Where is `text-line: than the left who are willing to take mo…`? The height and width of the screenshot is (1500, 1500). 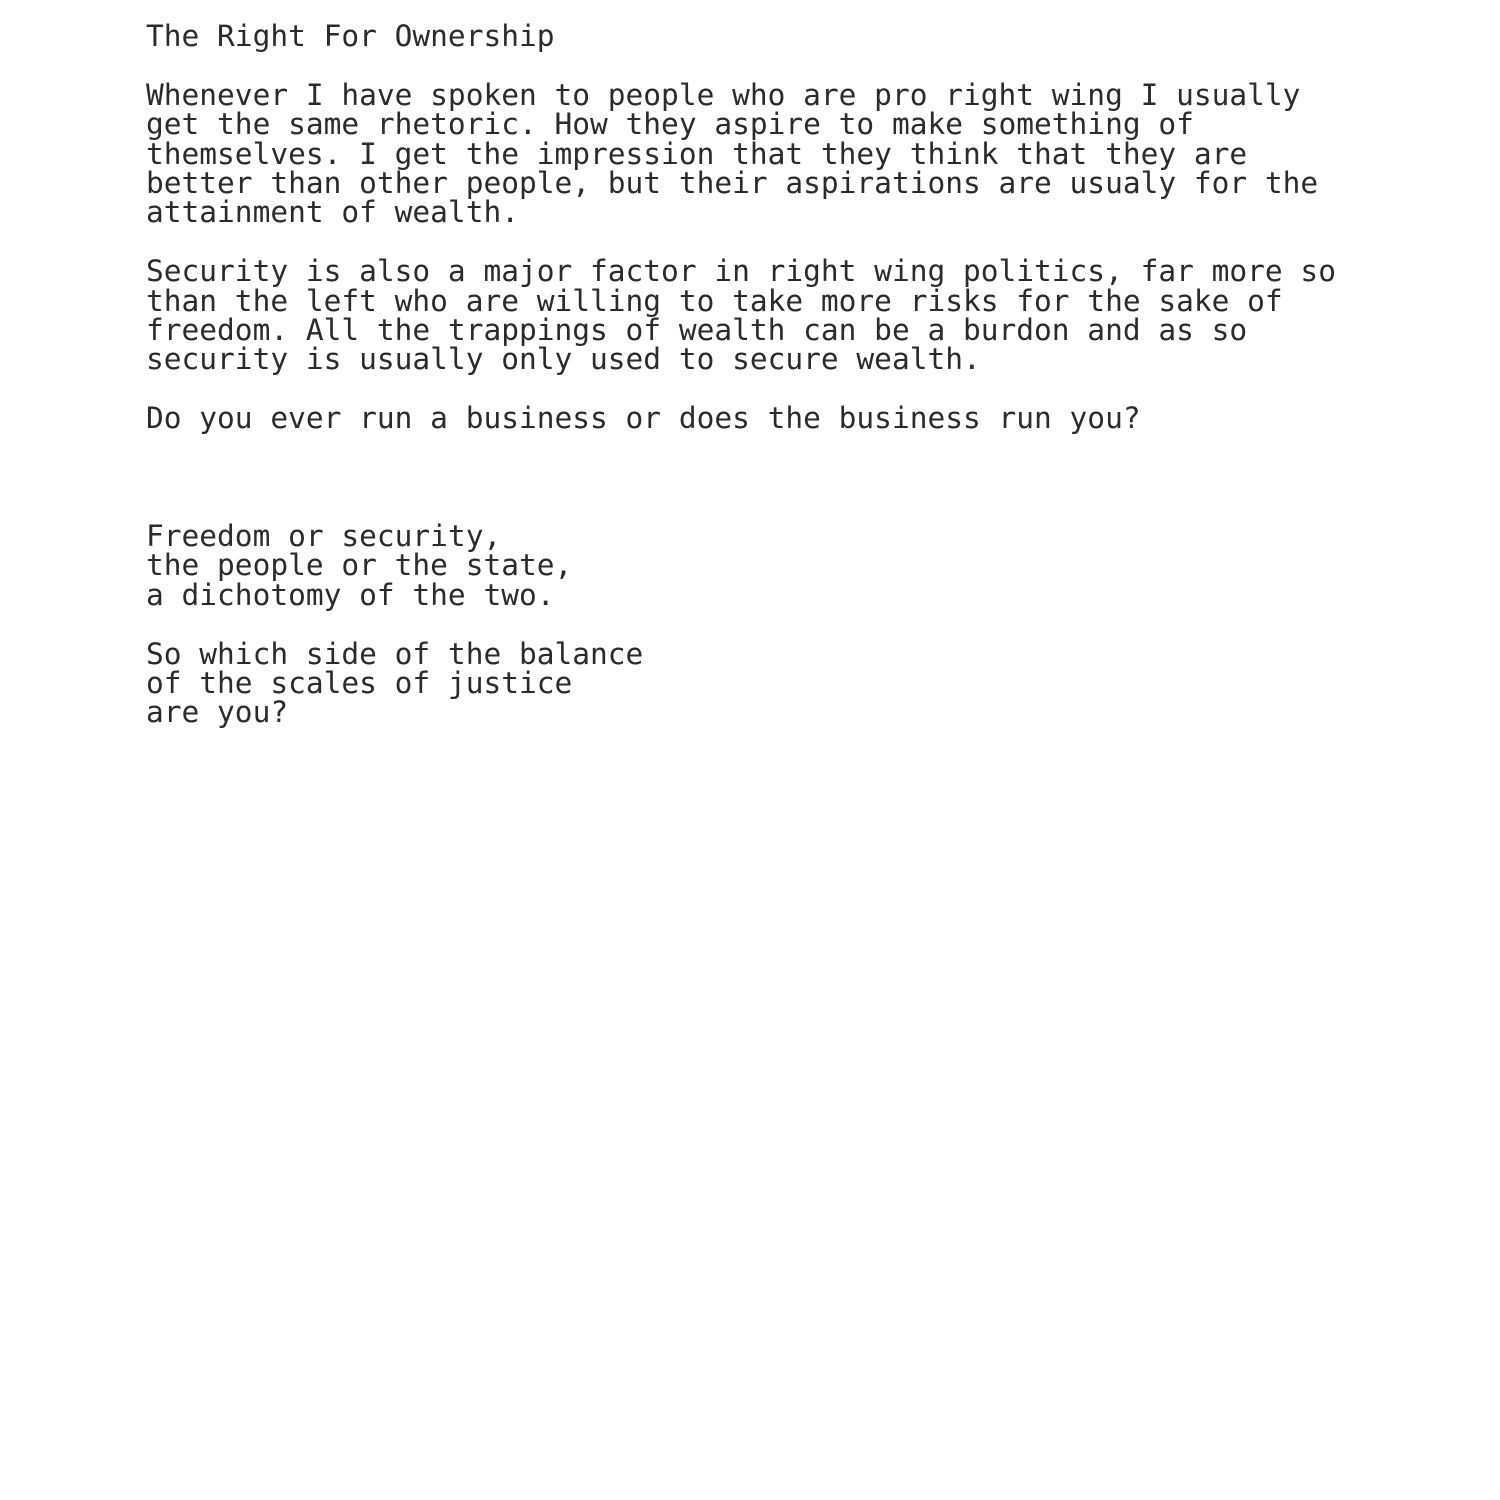 text-line: than the left who are willing to take mo… is located at coordinates (714, 300).